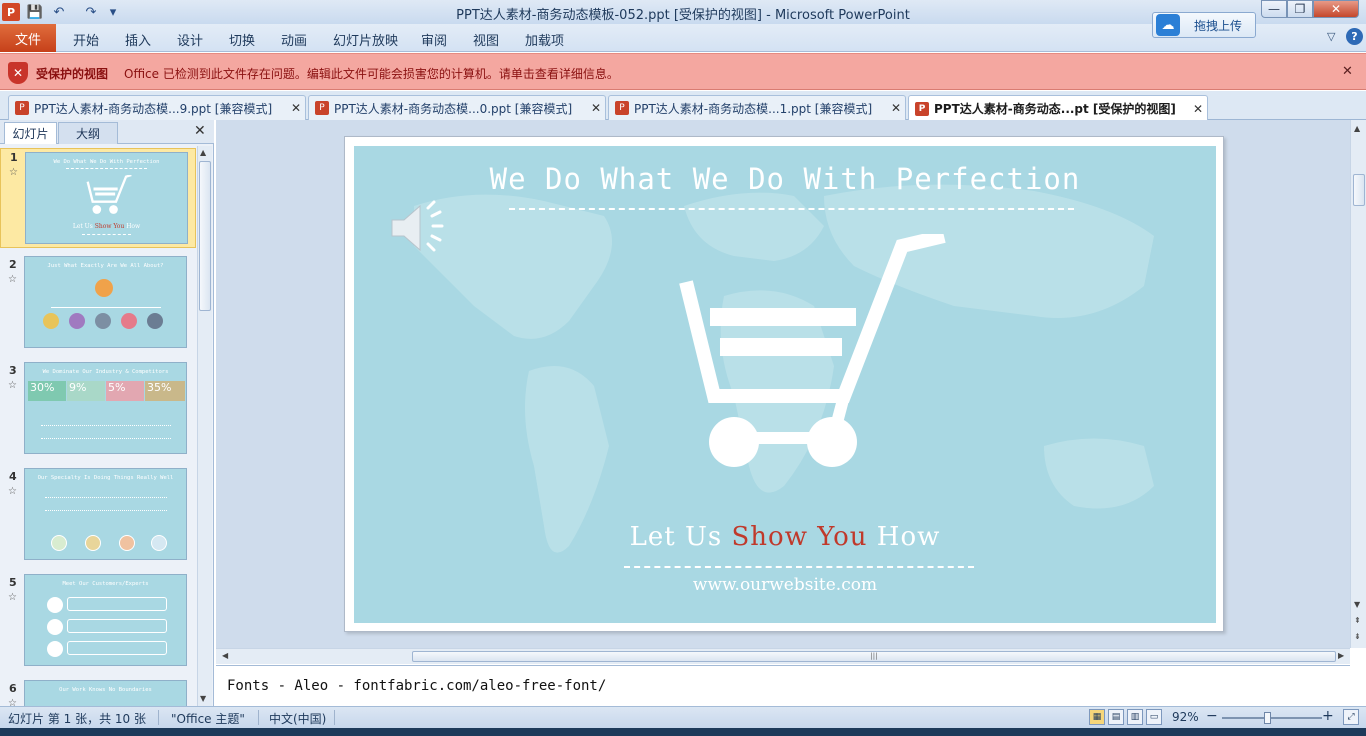  I want to click on thumbnail-image: Our Work Knows No Boundaries, so click(105, 693).